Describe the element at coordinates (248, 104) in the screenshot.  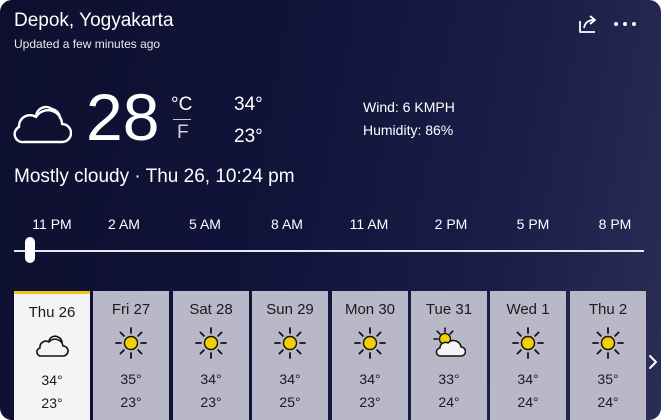
I see `high-temperature: 34°` at that location.